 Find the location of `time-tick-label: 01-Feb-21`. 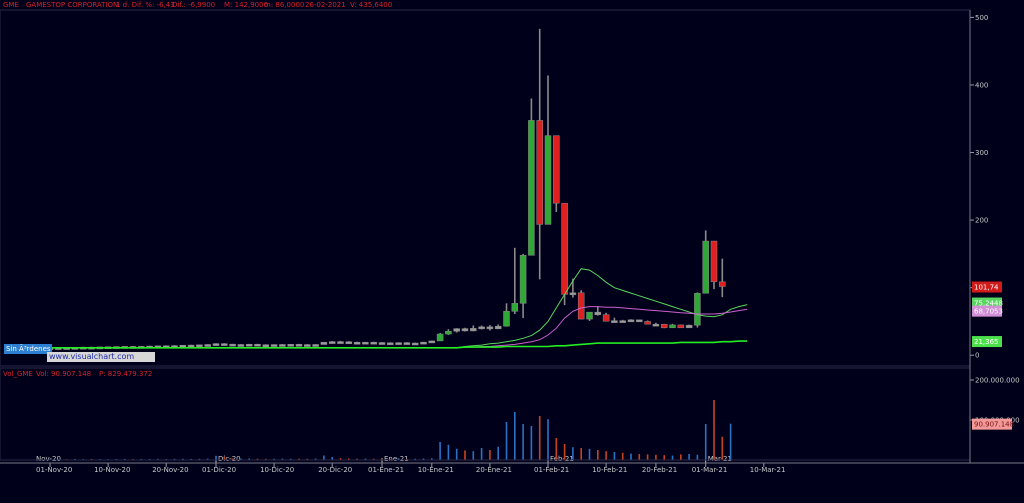

time-tick-label: 01-Feb-21 is located at coordinates (551, 470).